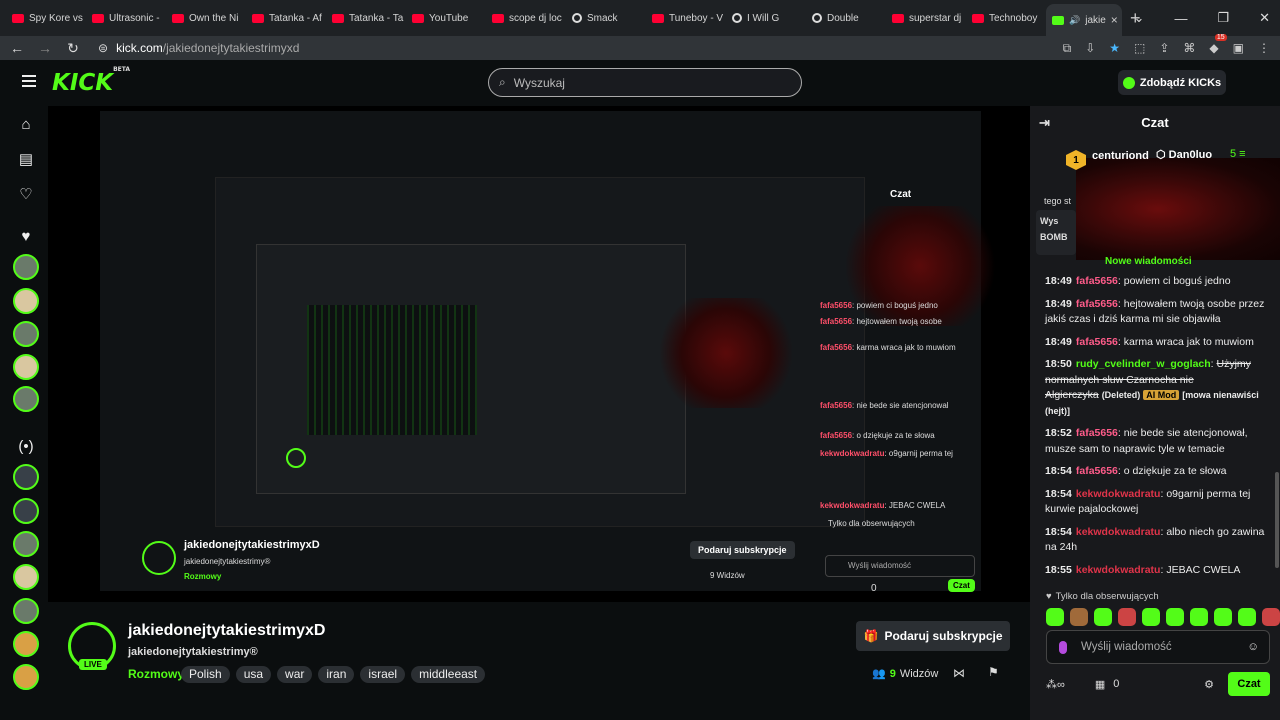 Image resolution: width=1280 pixels, height=720 pixels. I want to click on emoji-icon: ☺, so click(1253, 647).